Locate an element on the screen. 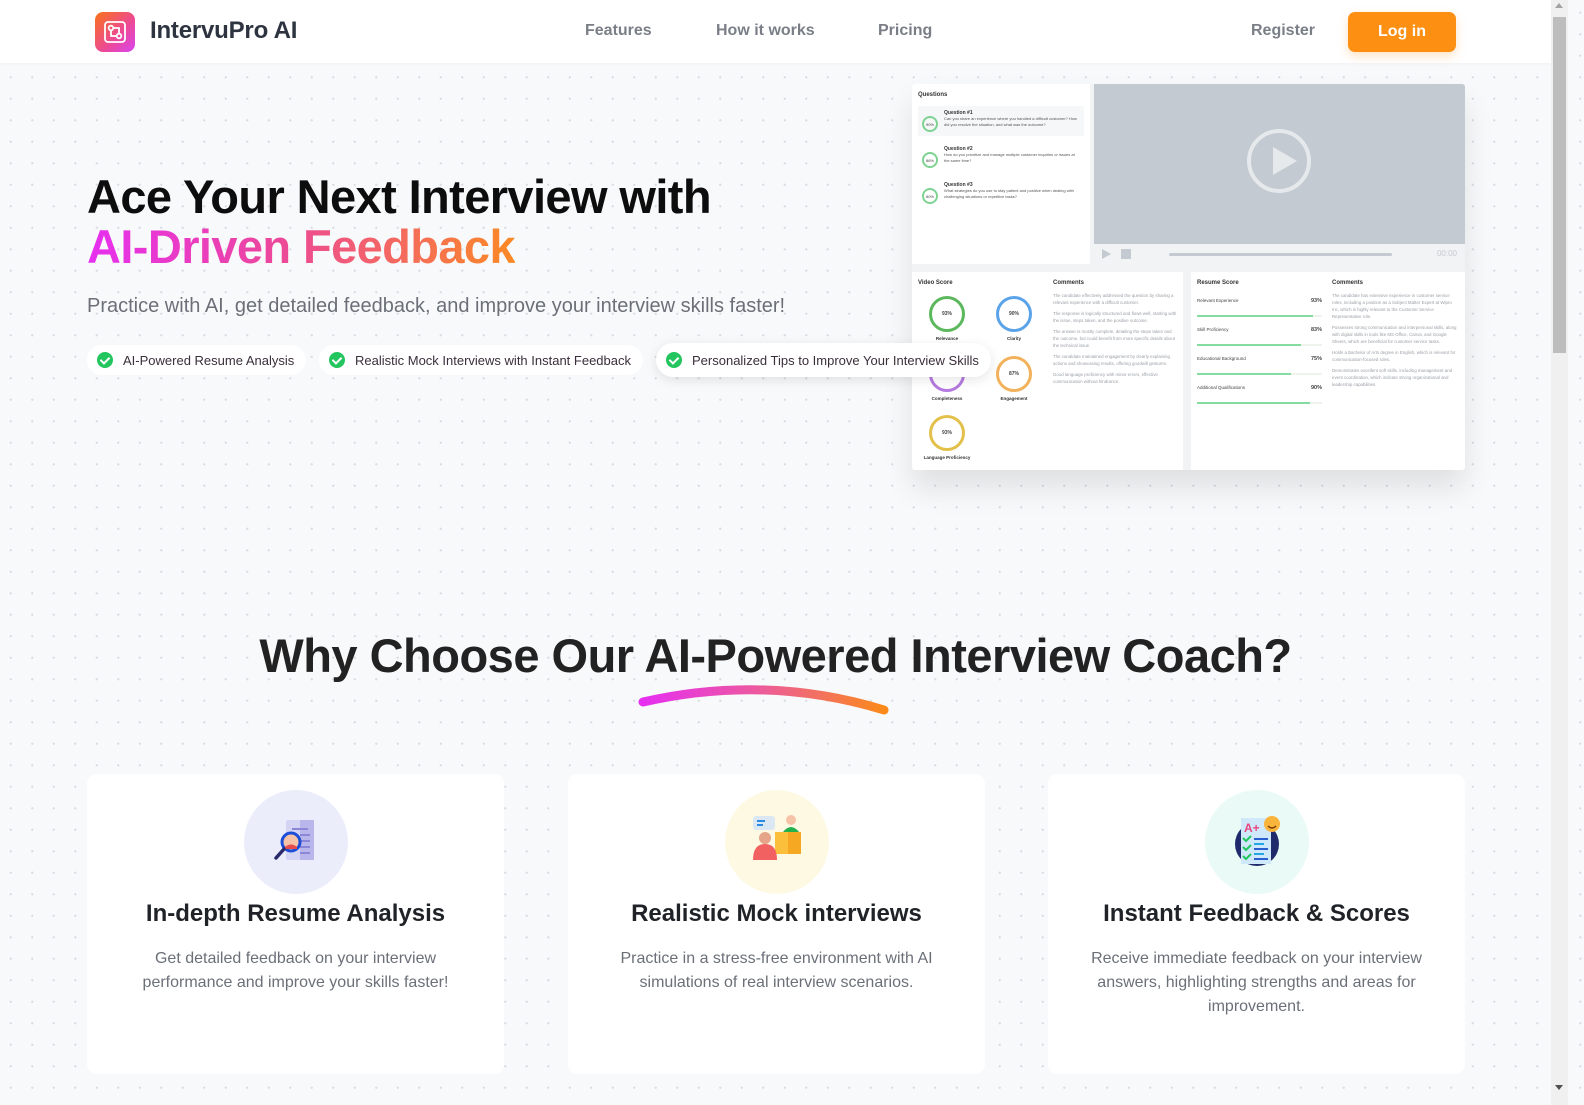 The image size is (1584, 1105). resume-score-value: 83% is located at coordinates (1316, 330).